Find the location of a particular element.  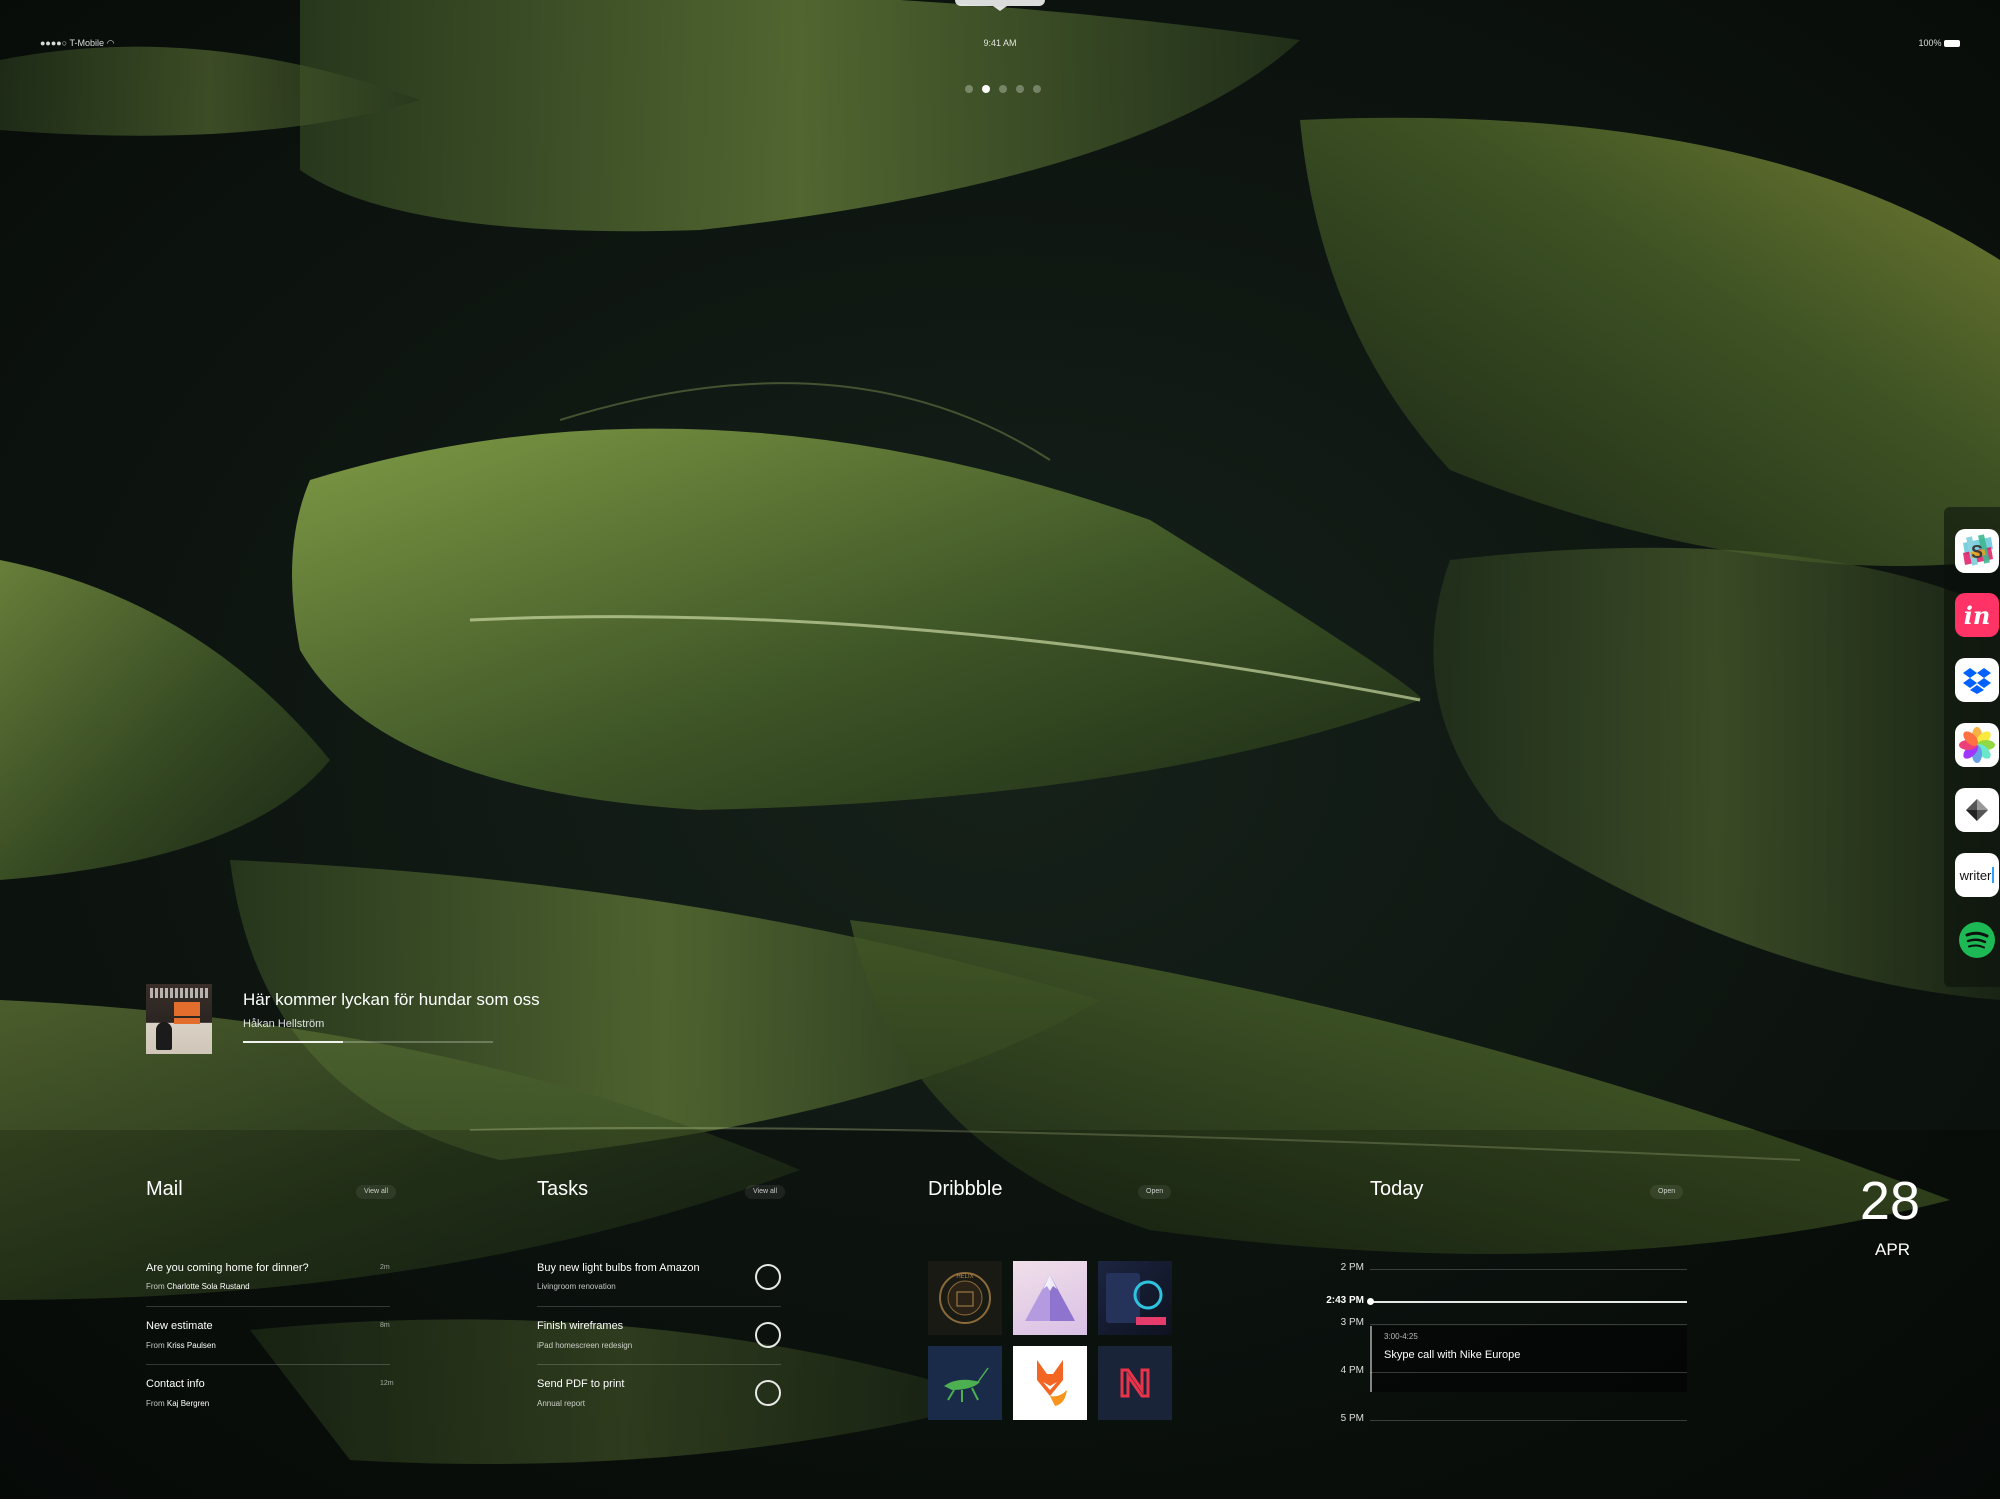

battery-label: 100% is located at coordinates (1930, 43).